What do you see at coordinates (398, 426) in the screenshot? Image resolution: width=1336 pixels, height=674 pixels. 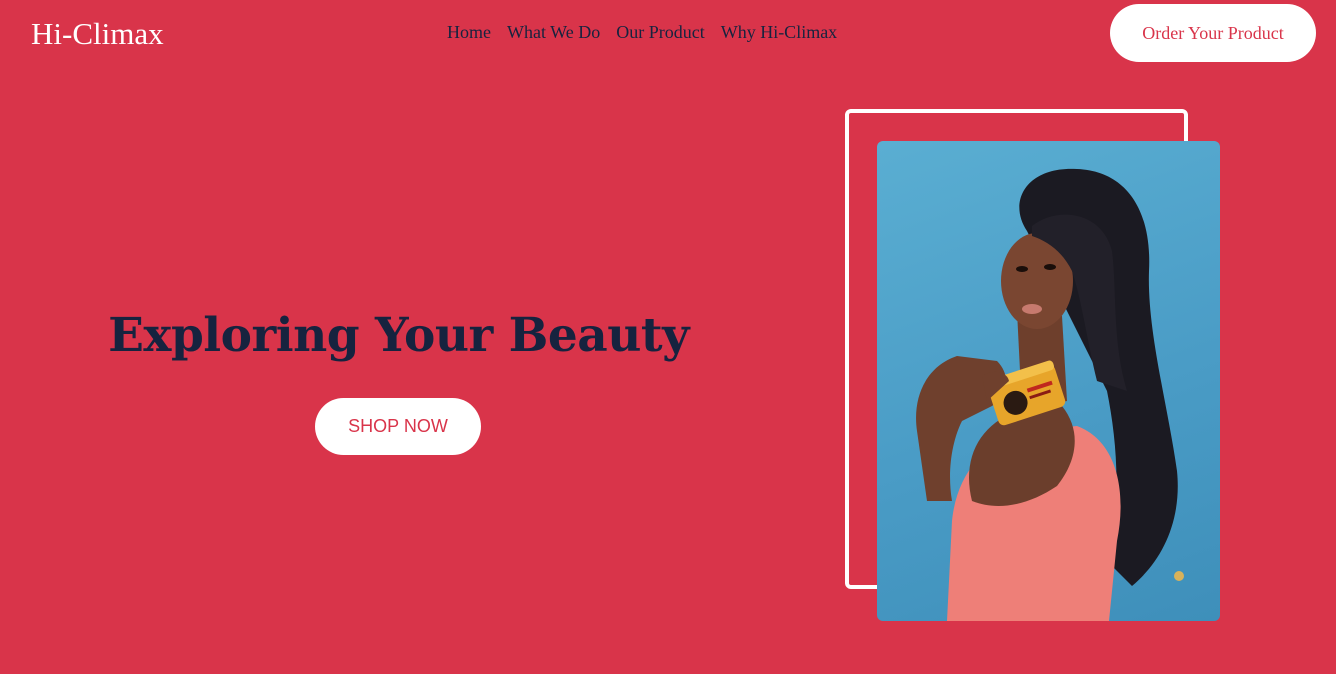 I see `shop-now-button: SHOP NOW` at bounding box center [398, 426].